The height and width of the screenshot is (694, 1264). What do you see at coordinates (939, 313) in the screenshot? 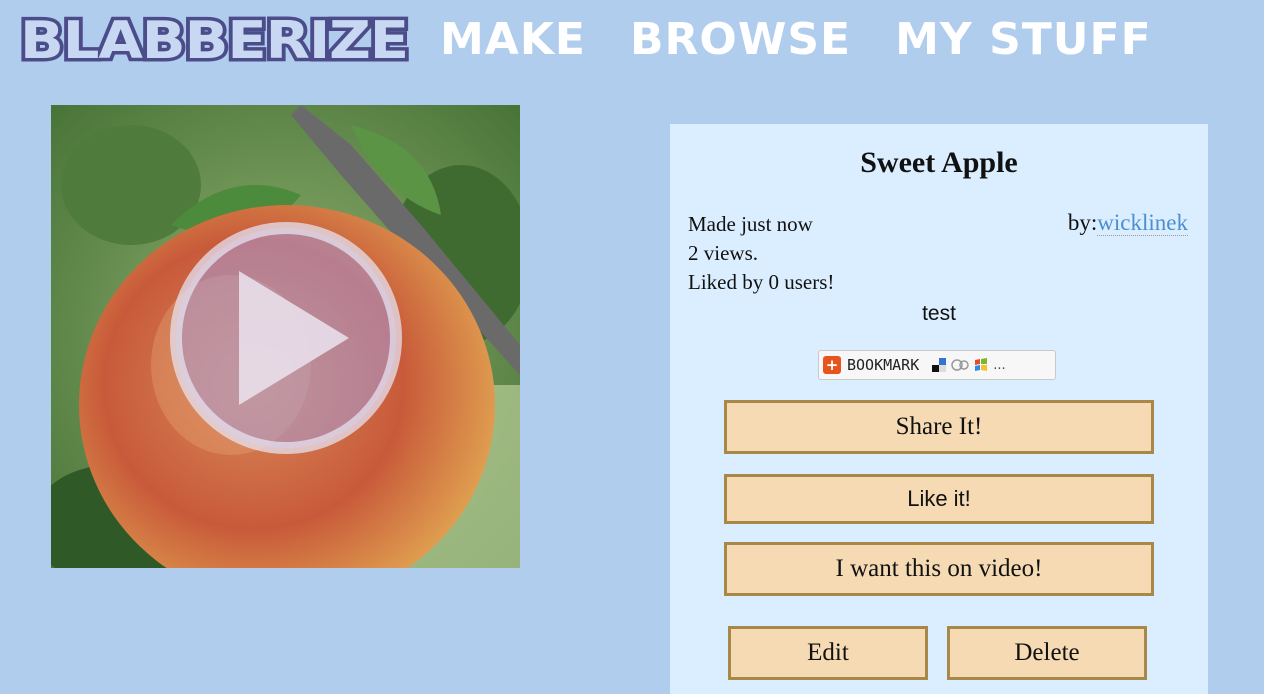
I see `blab-description: test` at bounding box center [939, 313].